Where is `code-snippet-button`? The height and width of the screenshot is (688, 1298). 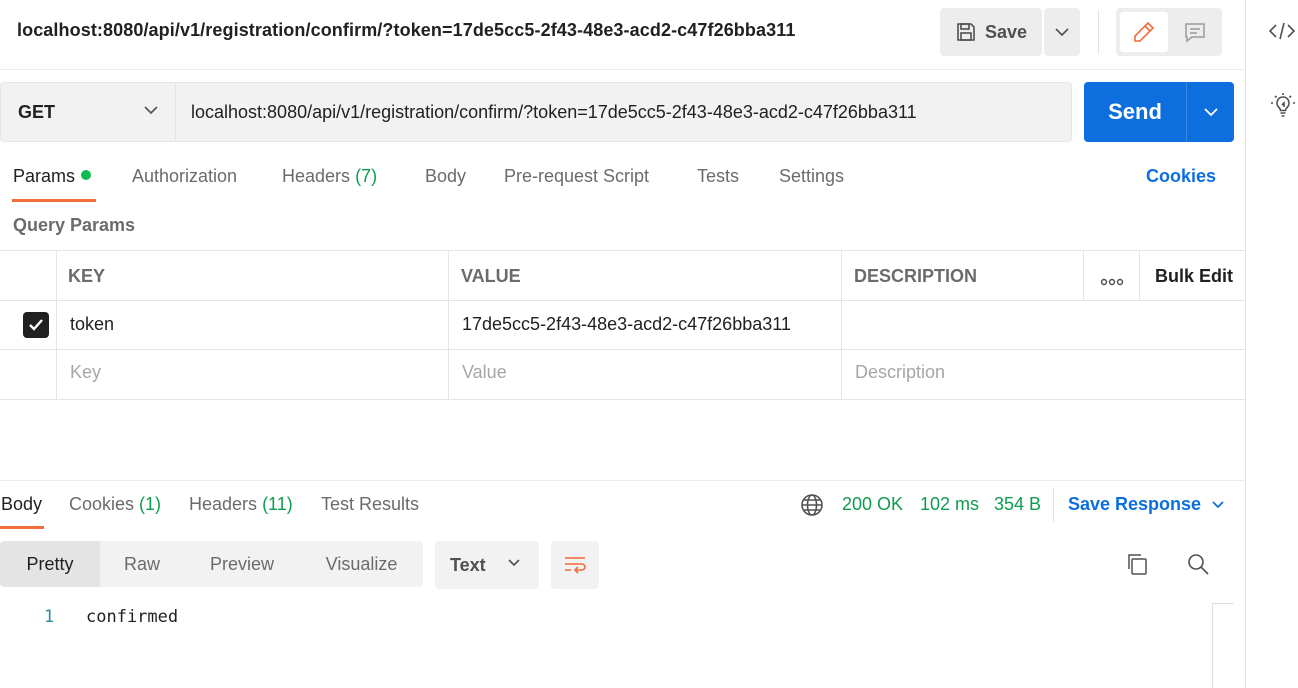 code-snippet-button is located at coordinates (1282, 33).